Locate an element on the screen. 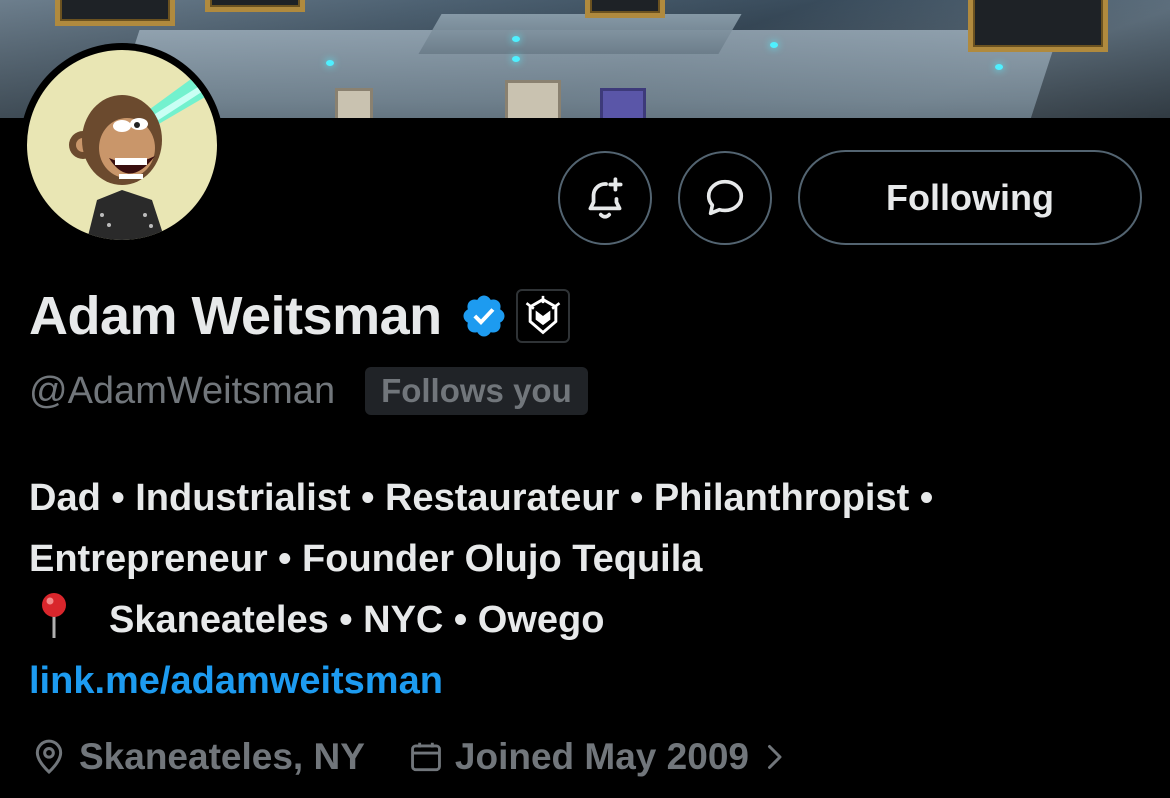  profile-avatar is located at coordinates (122, 145).